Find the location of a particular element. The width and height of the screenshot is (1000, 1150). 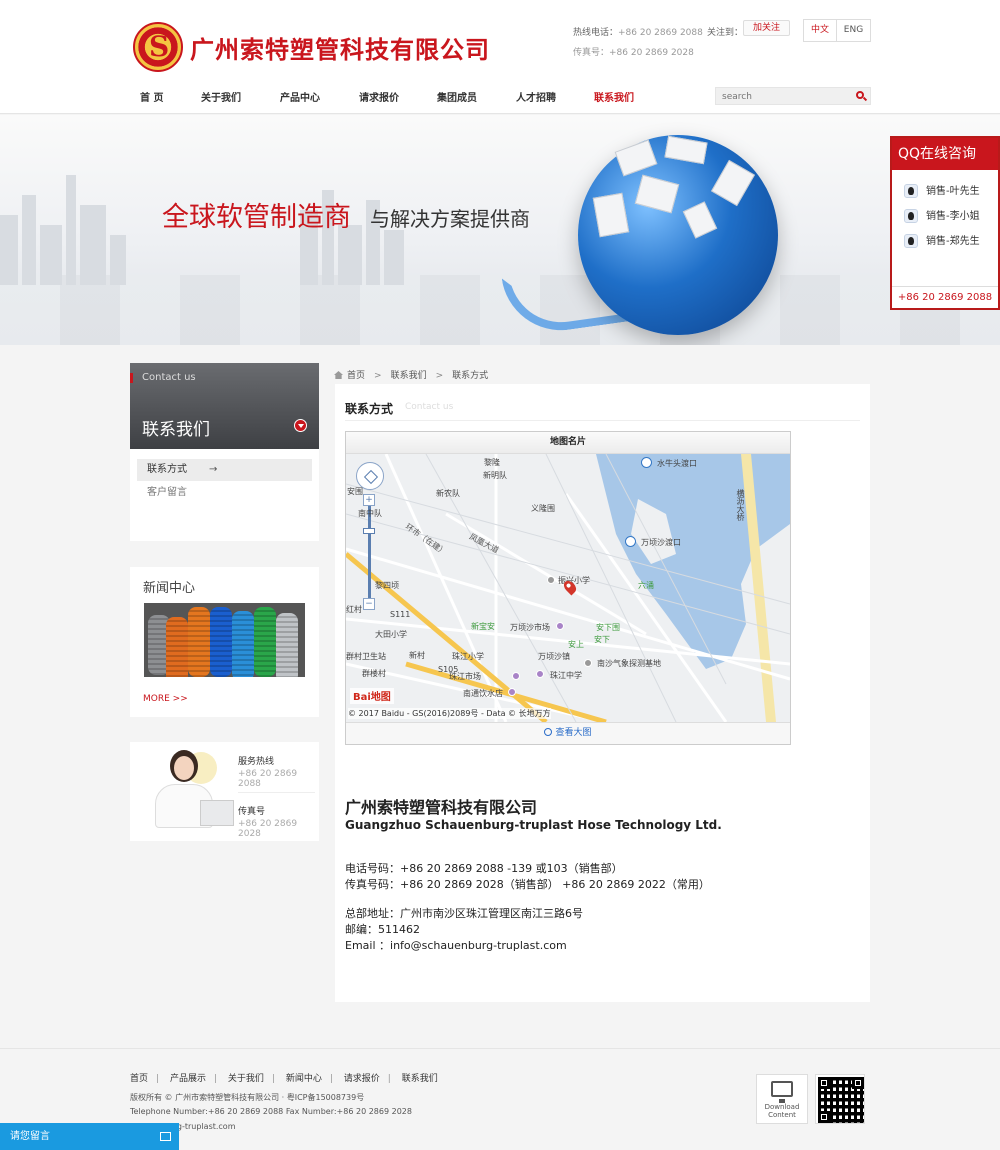

footer-link-news: 新闻中心 is located at coordinates (304, 1079).